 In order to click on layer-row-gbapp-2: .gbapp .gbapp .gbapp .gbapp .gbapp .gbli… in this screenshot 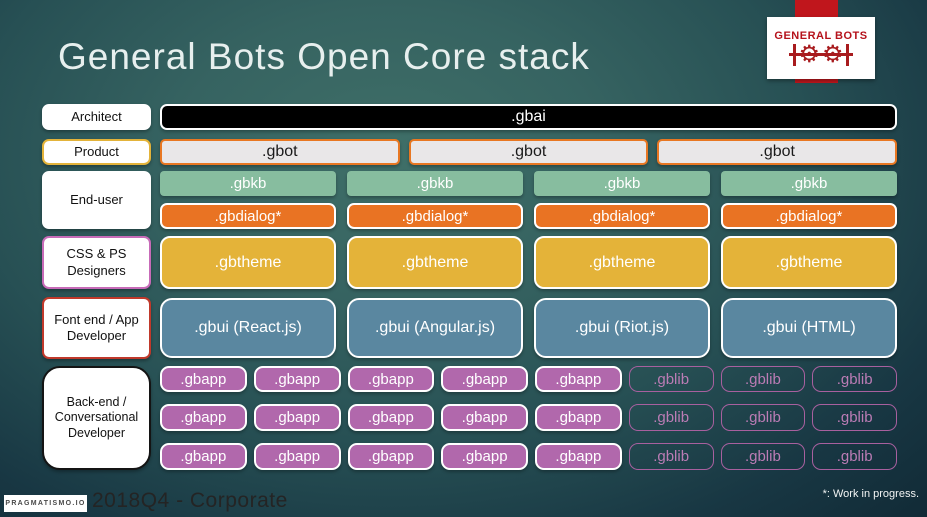, I will do `click(528, 417)`.